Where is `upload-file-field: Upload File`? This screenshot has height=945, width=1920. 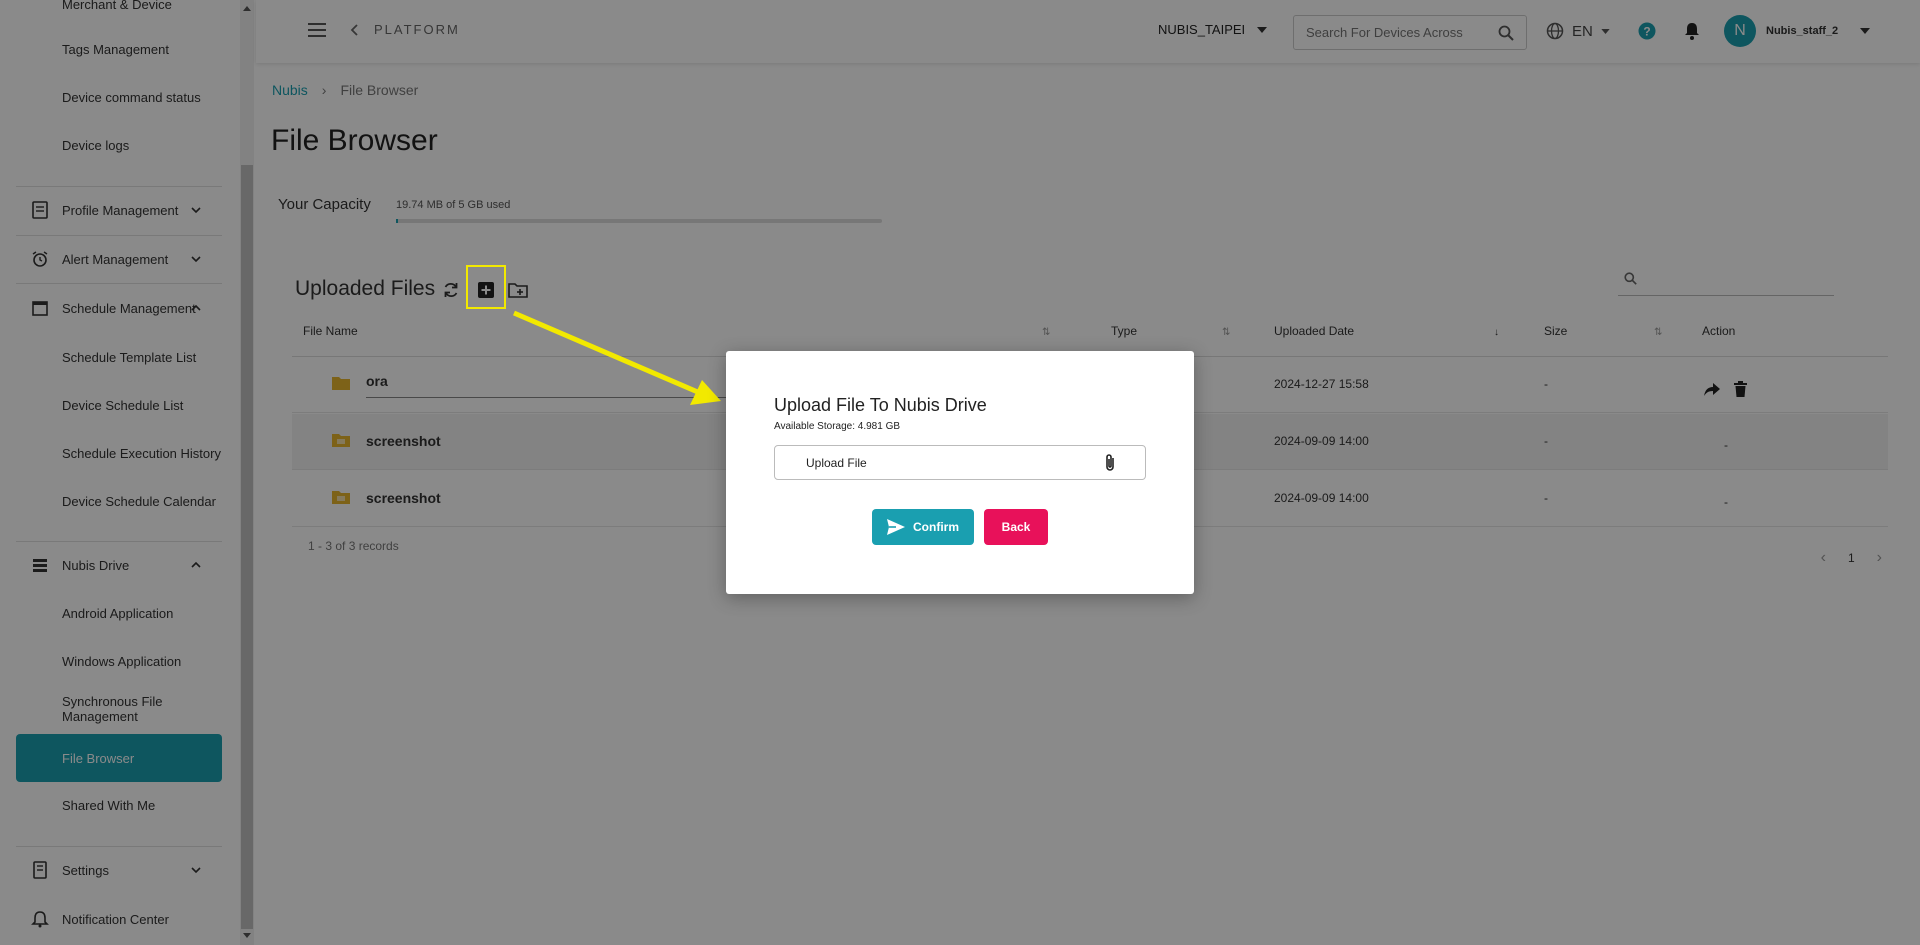 upload-file-field: Upload File is located at coordinates (960, 462).